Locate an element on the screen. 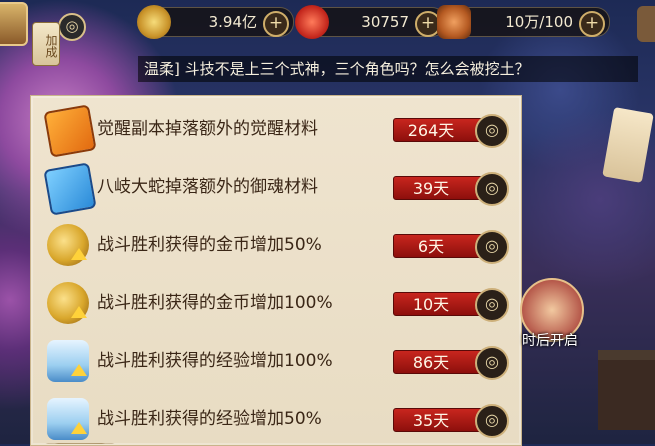 The height and width of the screenshot is (446, 655). buff-row: 战斗胜利获得的经验增加100% 86天 ◎ is located at coordinates (276, 361).